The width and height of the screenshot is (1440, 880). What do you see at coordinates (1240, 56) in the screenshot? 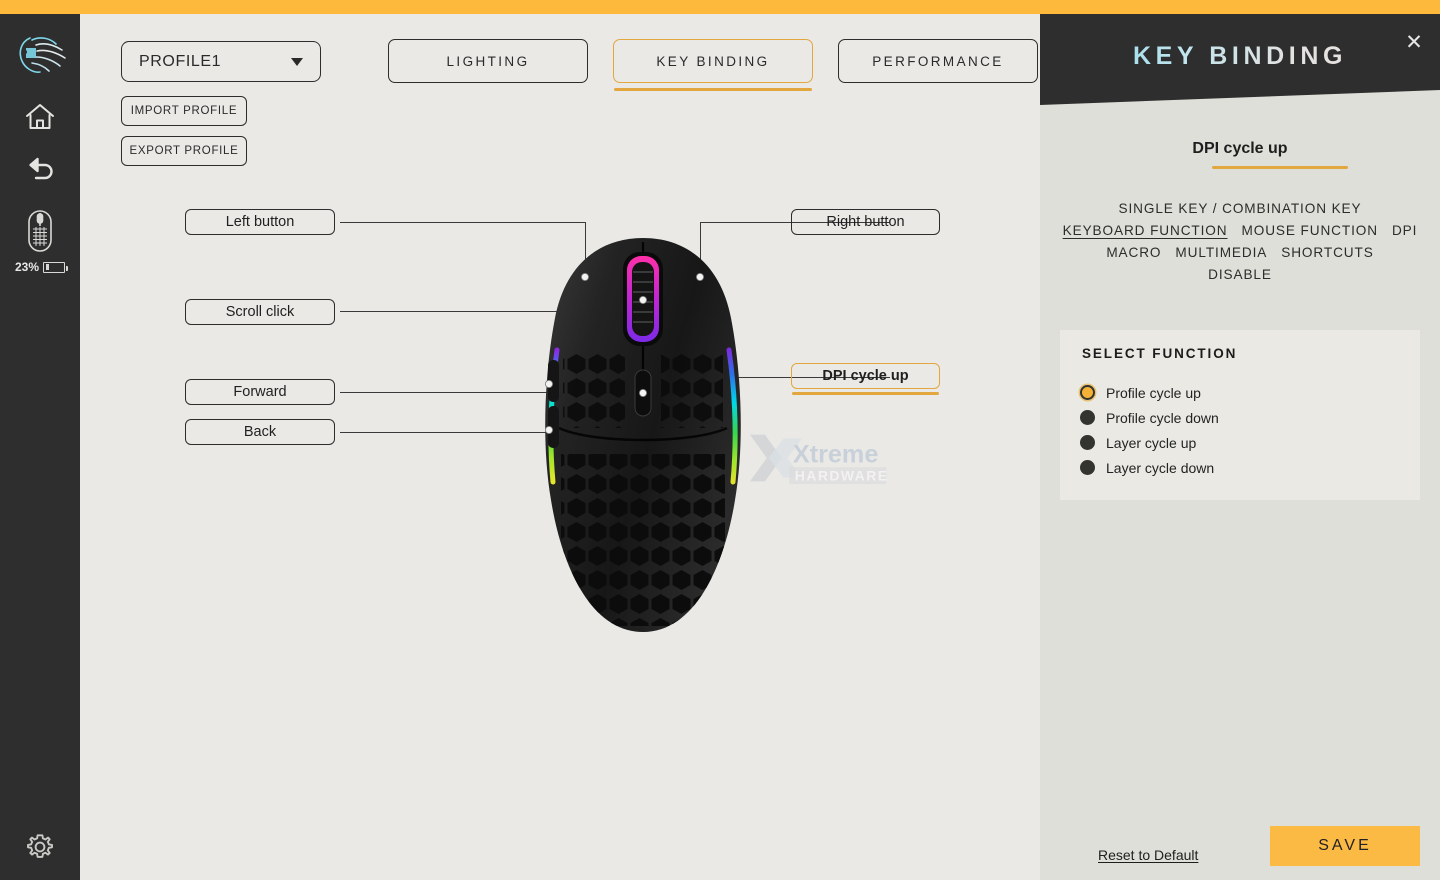
I see `panel-title: KEY BINDING` at bounding box center [1240, 56].